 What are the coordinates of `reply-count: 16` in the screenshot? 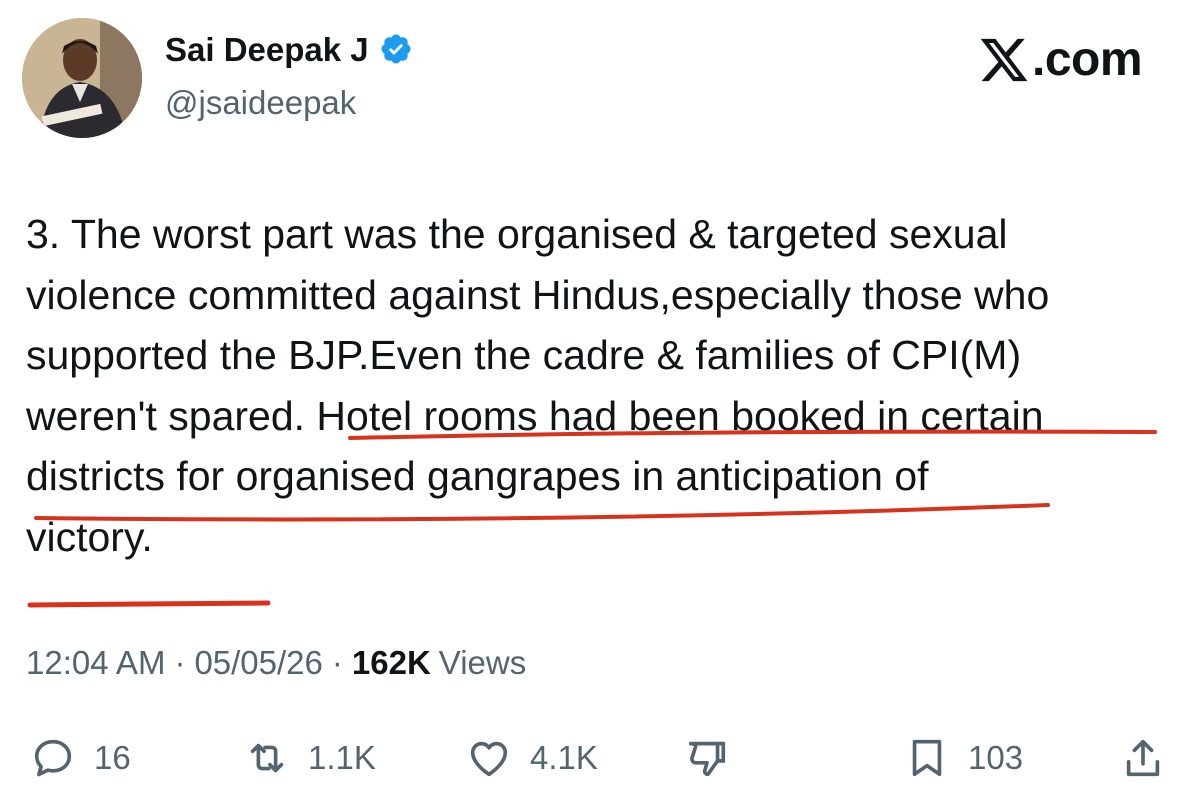 It's located at (112, 757).